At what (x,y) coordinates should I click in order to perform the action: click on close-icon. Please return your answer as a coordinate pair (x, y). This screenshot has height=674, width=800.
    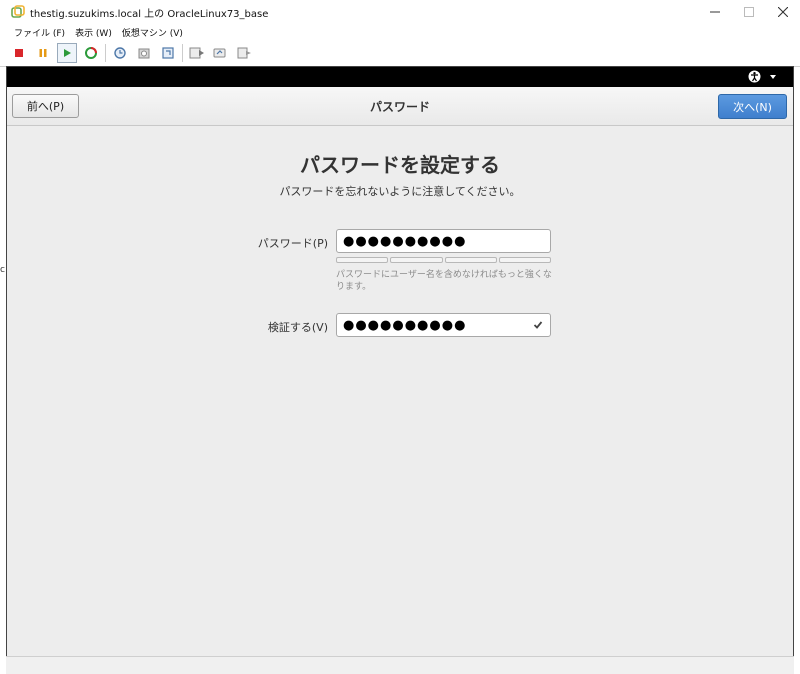
    Looking at the image, I should click on (783, 12).